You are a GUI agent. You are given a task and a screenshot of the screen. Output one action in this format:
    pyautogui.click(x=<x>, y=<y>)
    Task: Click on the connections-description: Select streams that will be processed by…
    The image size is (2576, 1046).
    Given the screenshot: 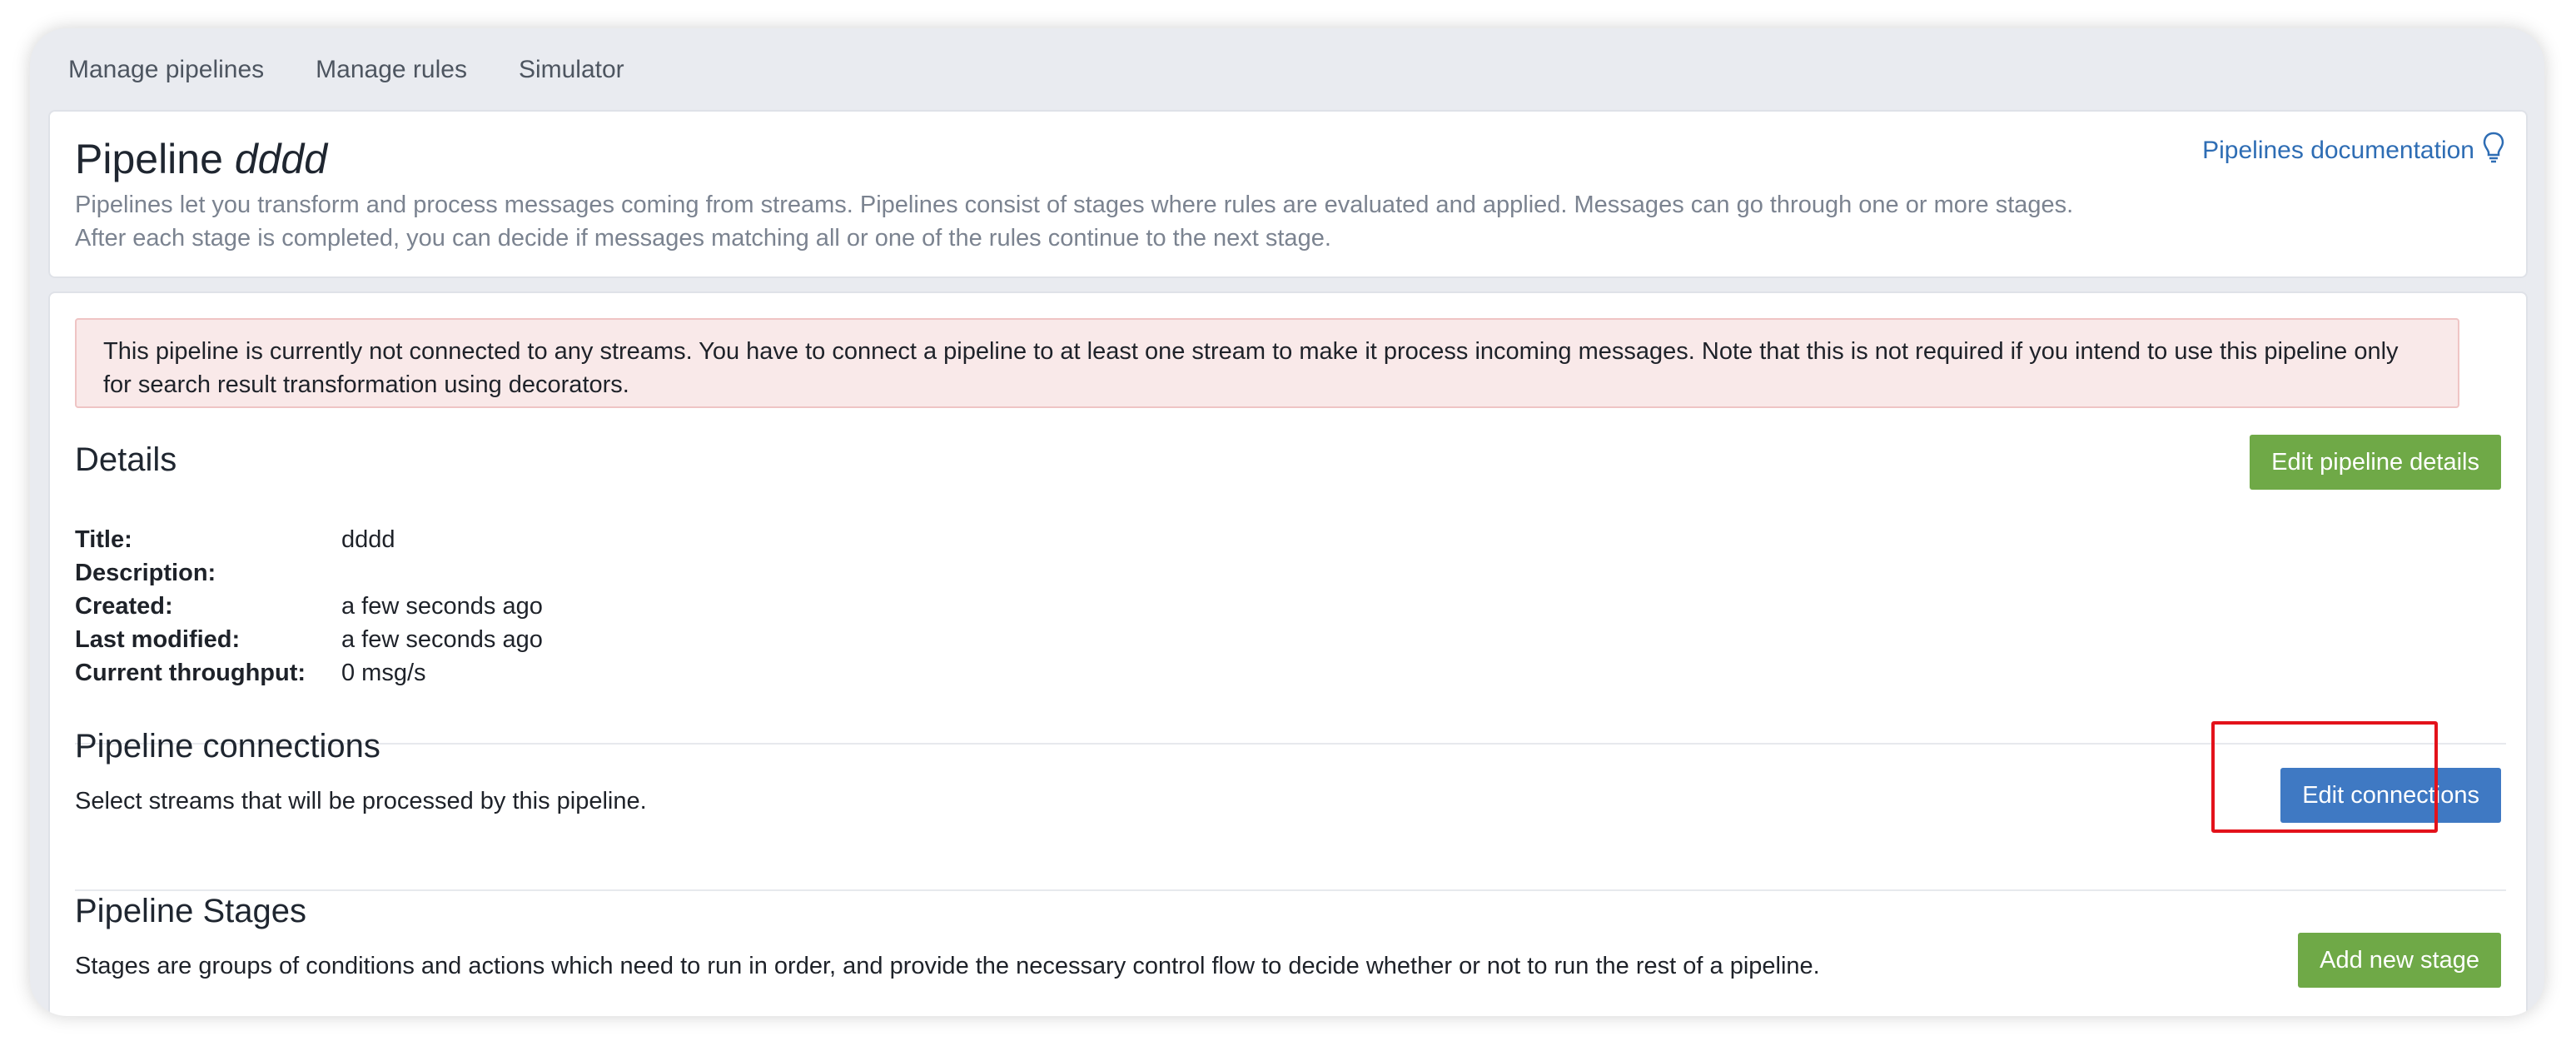 What is the action you would take?
    pyautogui.click(x=361, y=801)
    